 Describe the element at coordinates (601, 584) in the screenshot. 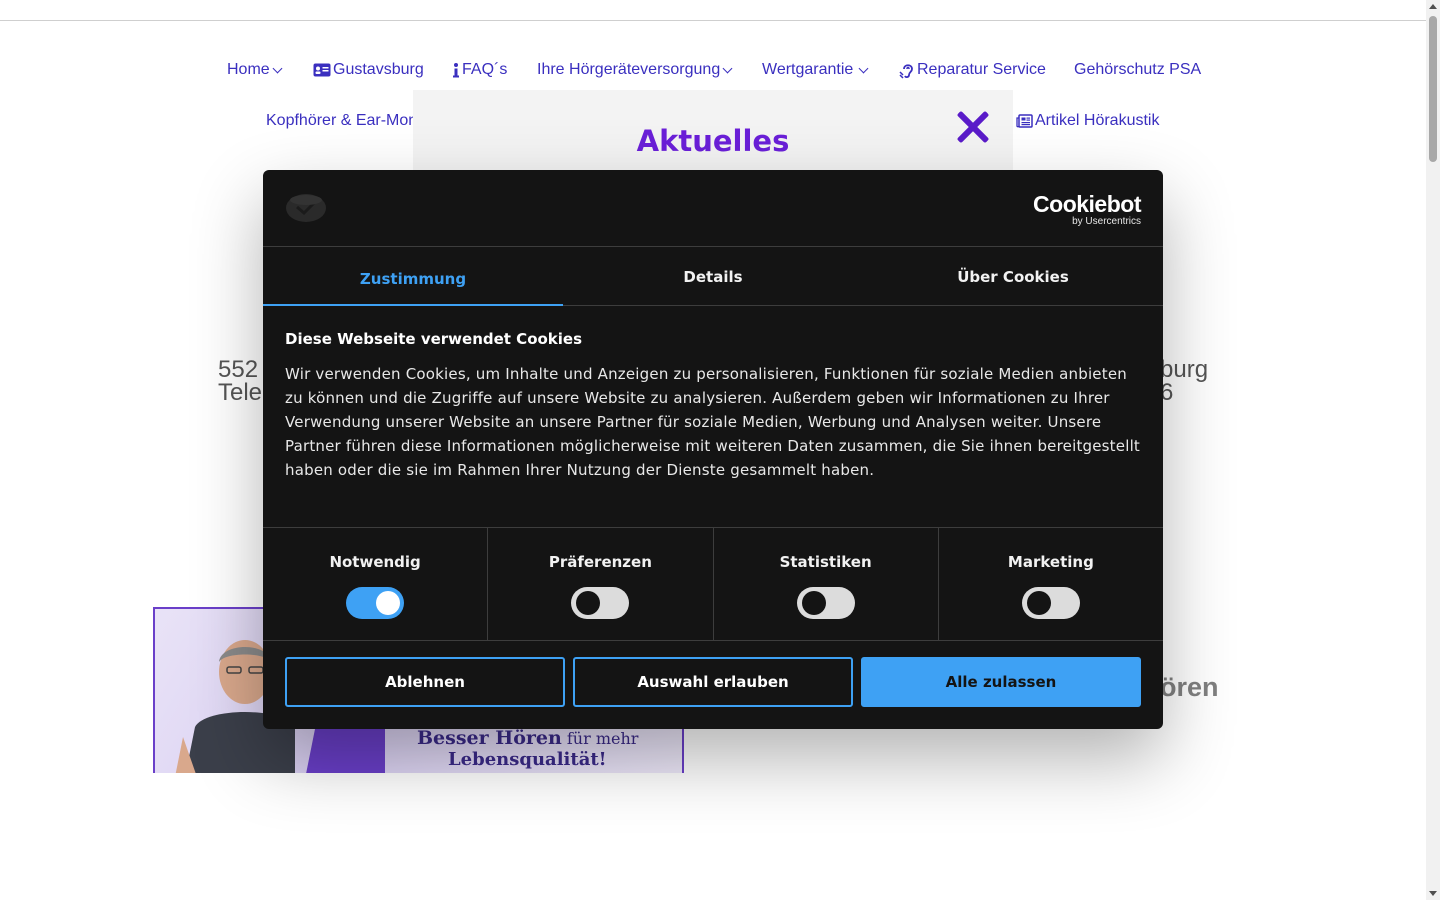

I see `category-praeferenzen: Präferenzen` at that location.